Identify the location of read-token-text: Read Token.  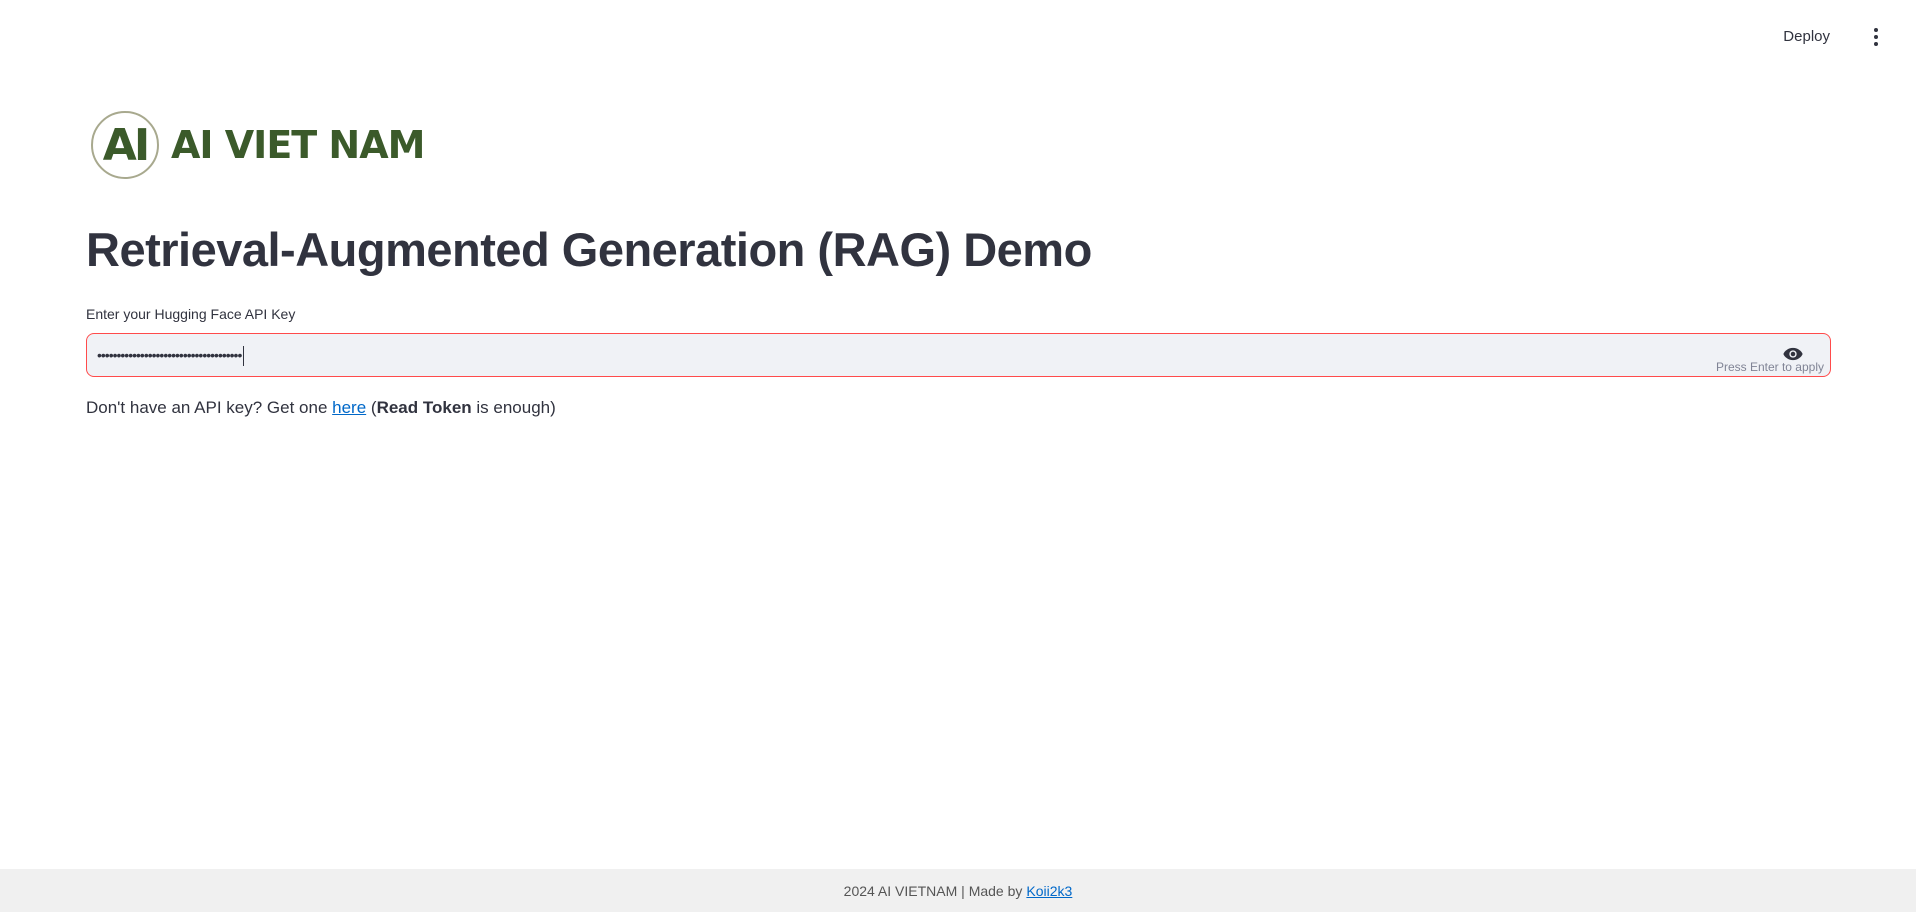
(424, 407).